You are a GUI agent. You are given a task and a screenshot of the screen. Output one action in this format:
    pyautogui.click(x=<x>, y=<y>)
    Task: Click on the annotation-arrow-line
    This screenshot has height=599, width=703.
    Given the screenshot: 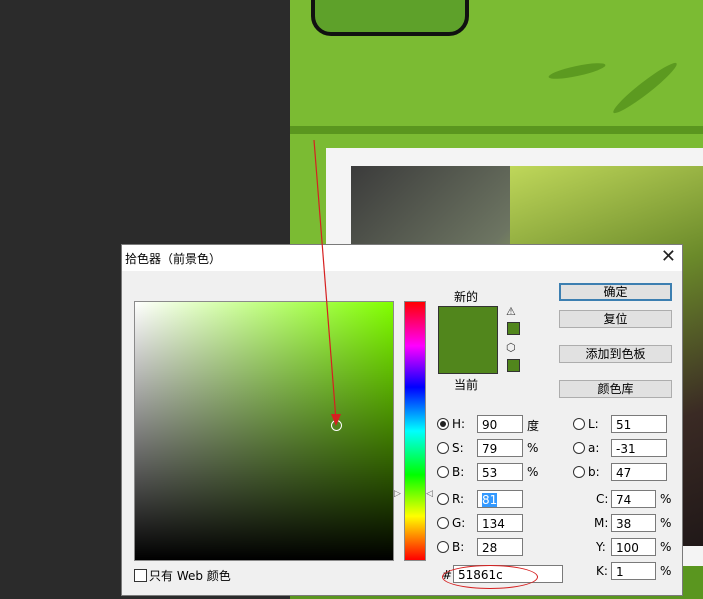 What is the action you would take?
    pyautogui.click(x=325, y=280)
    